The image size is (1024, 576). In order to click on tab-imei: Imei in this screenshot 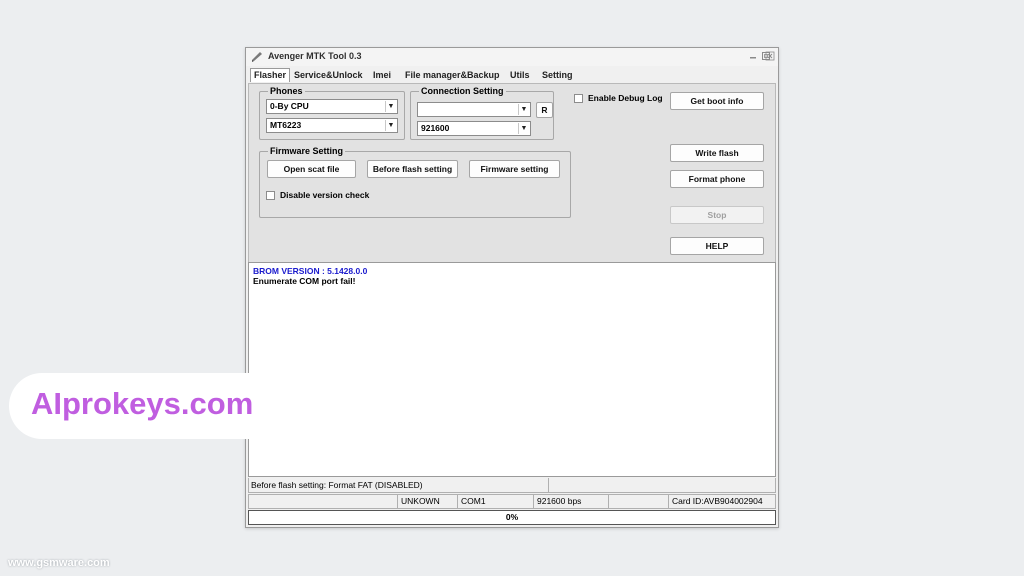, I will do `click(382, 75)`.